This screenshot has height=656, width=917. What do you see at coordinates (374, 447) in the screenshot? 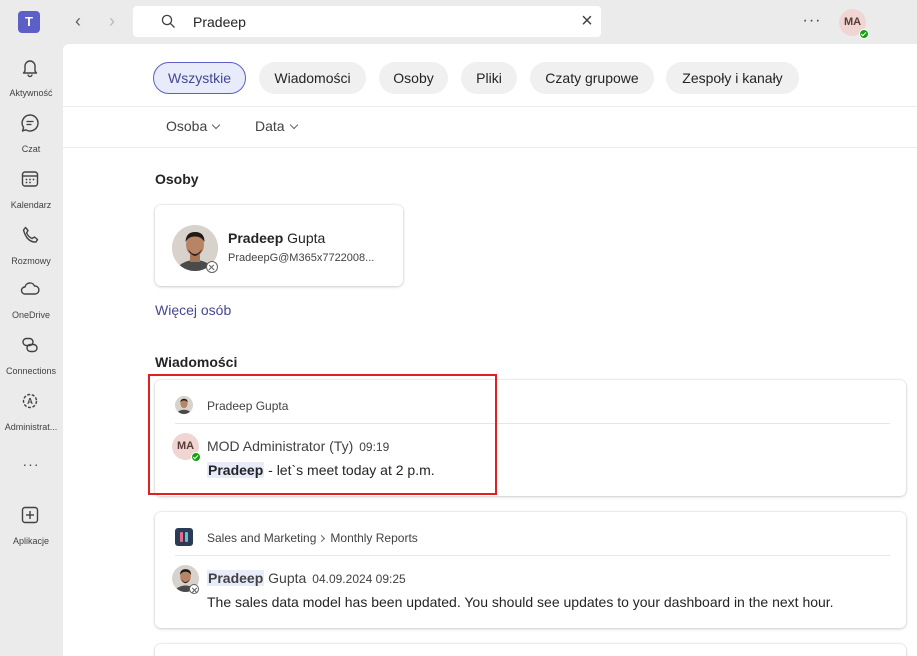
I see `message-time: 09:19` at bounding box center [374, 447].